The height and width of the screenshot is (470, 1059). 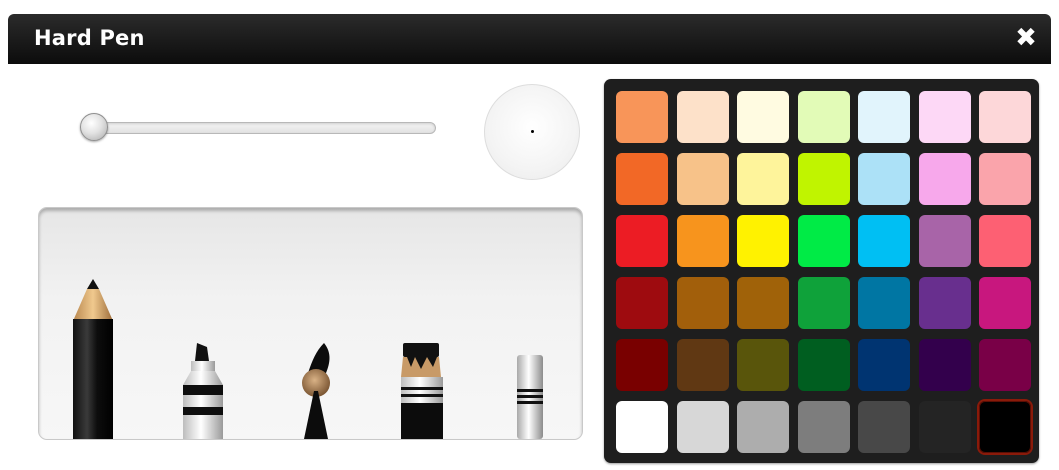 I want to click on pencil-icon, so click(x=93, y=359).